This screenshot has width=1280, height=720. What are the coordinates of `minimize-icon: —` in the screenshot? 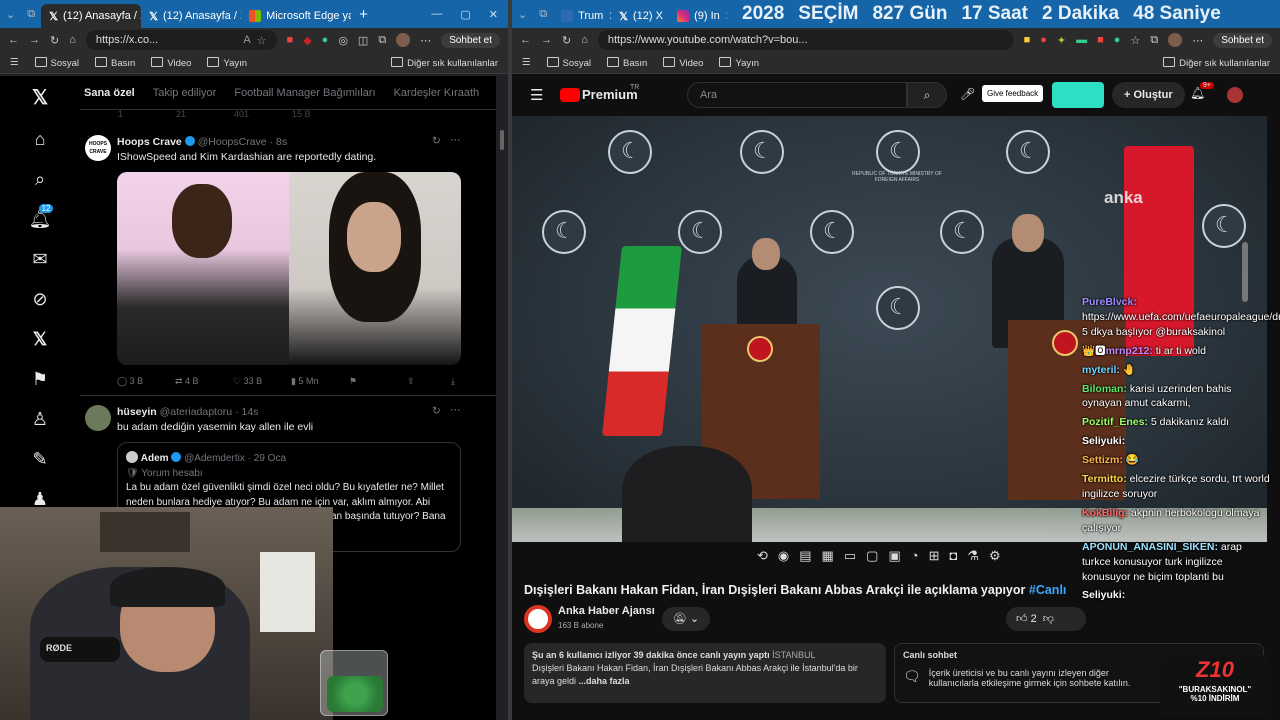 It's located at (436, 14).